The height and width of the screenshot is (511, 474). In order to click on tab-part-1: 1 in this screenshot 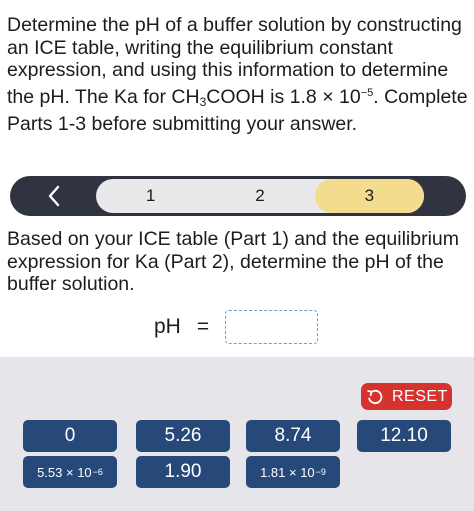, I will do `click(150, 196)`.